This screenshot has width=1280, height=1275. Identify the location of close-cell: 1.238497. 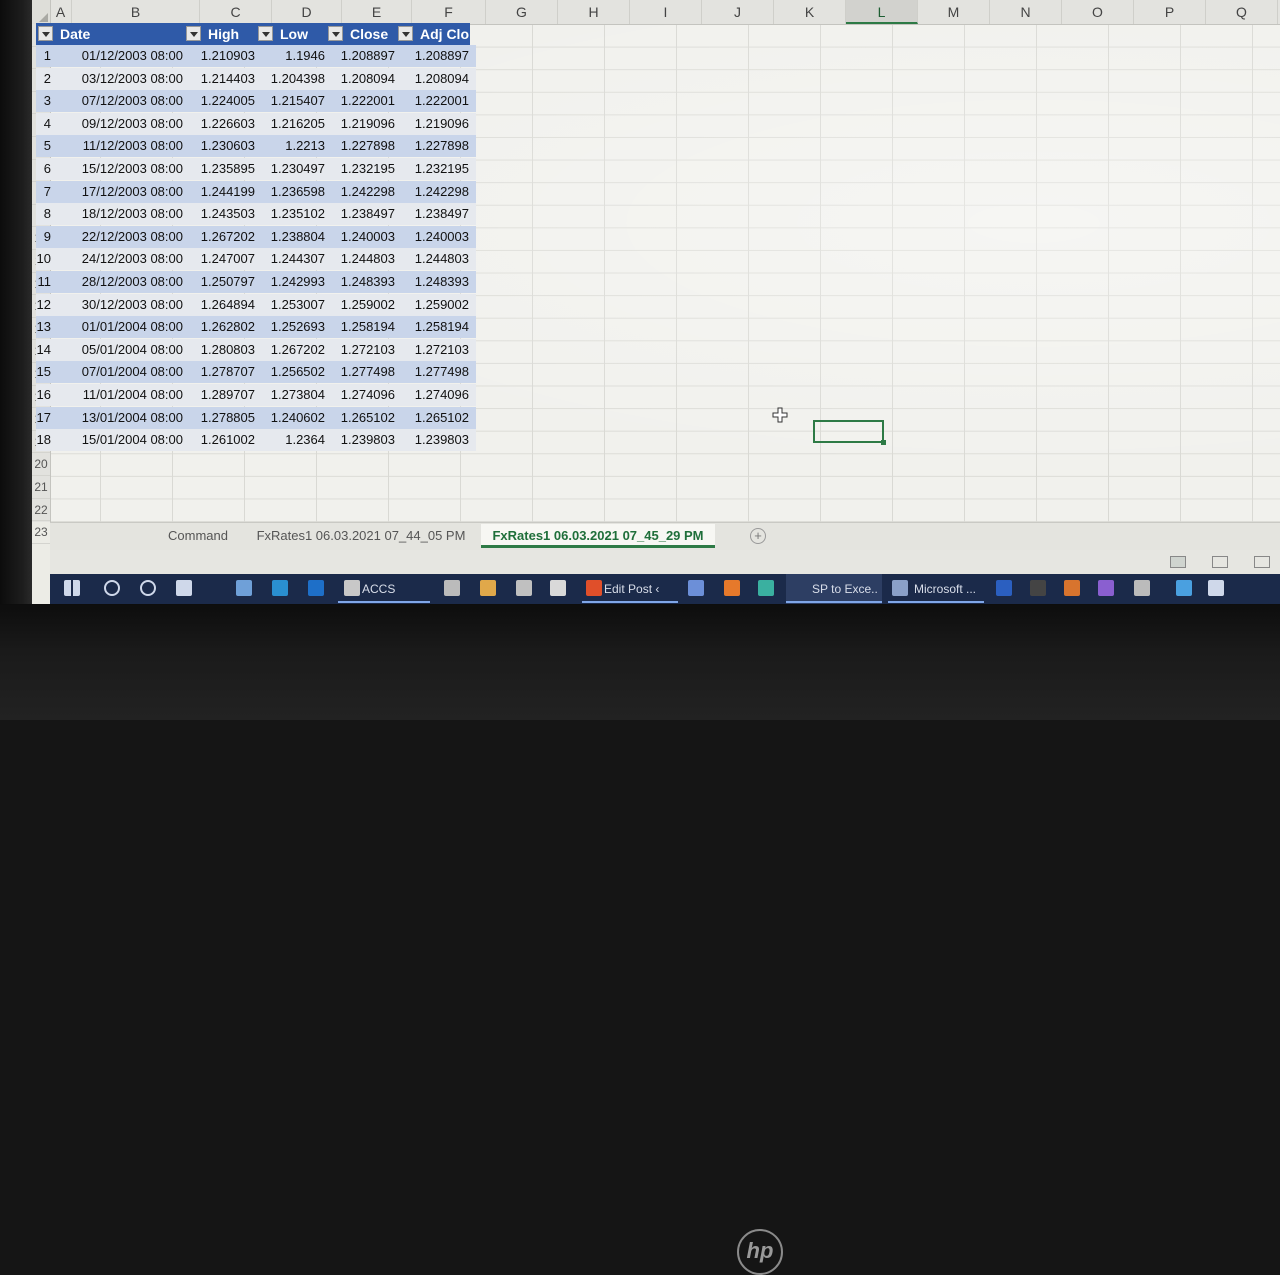
(363, 214).